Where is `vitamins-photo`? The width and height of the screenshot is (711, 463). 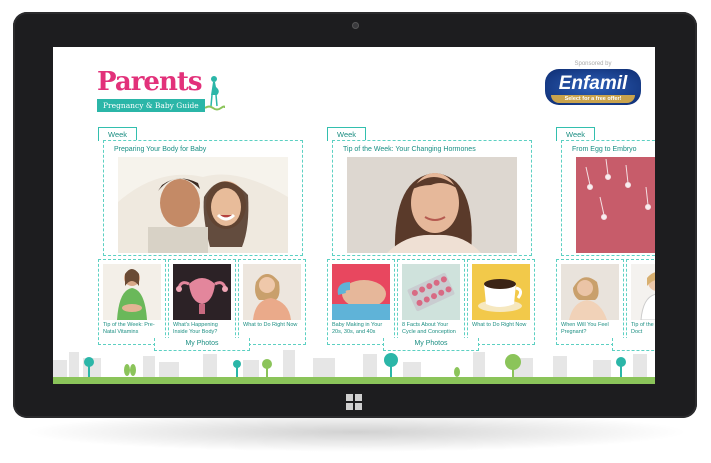
vitamins-photo is located at coordinates (132, 292).